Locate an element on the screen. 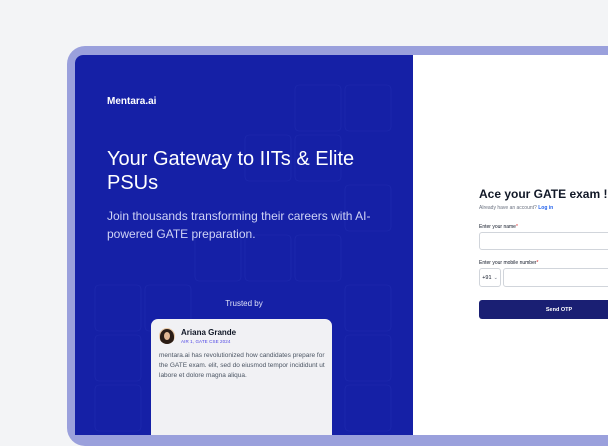 The width and height of the screenshot is (608, 446). chevron-down-icon: ⌄ is located at coordinates (495, 277).